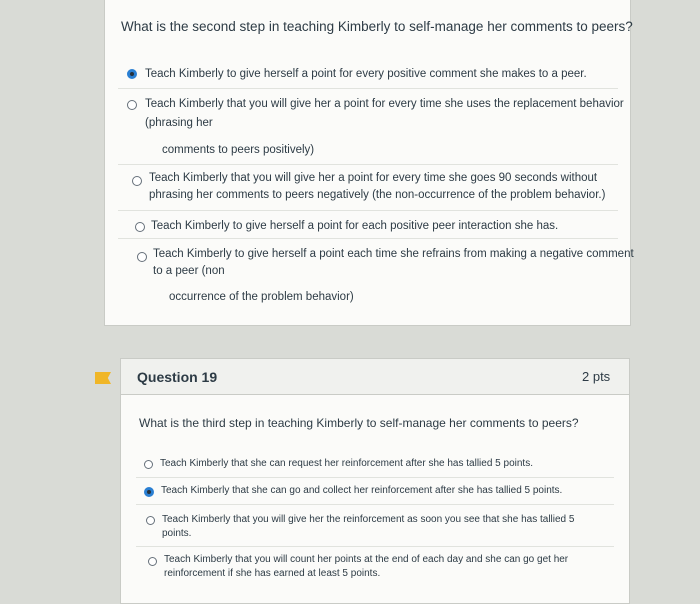 The height and width of the screenshot is (604, 700). Describe the element at coordinates (148, 464) in the screenshot. I see `q19-option-1-radio` at that location.